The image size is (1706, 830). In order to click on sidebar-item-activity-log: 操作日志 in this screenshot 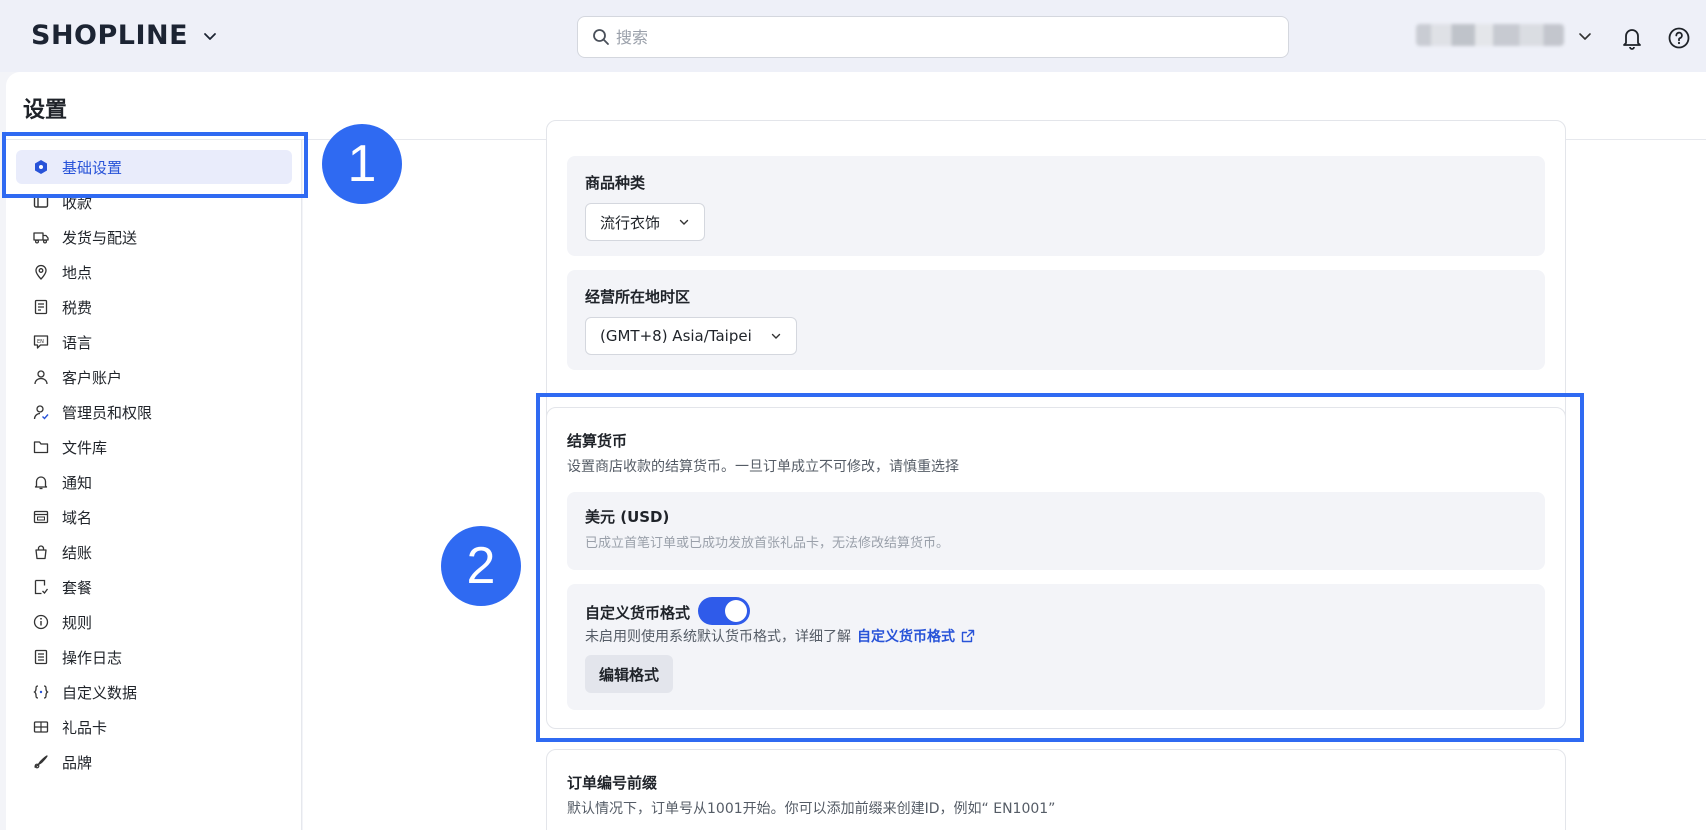, I will do `click(154, 657)`.